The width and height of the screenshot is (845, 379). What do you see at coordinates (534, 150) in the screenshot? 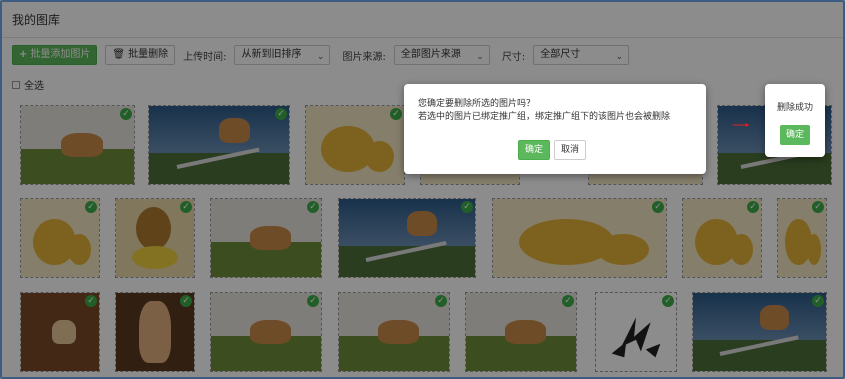
I see `dialog-confirm-button: 确定` at bounding box center [534, 150].